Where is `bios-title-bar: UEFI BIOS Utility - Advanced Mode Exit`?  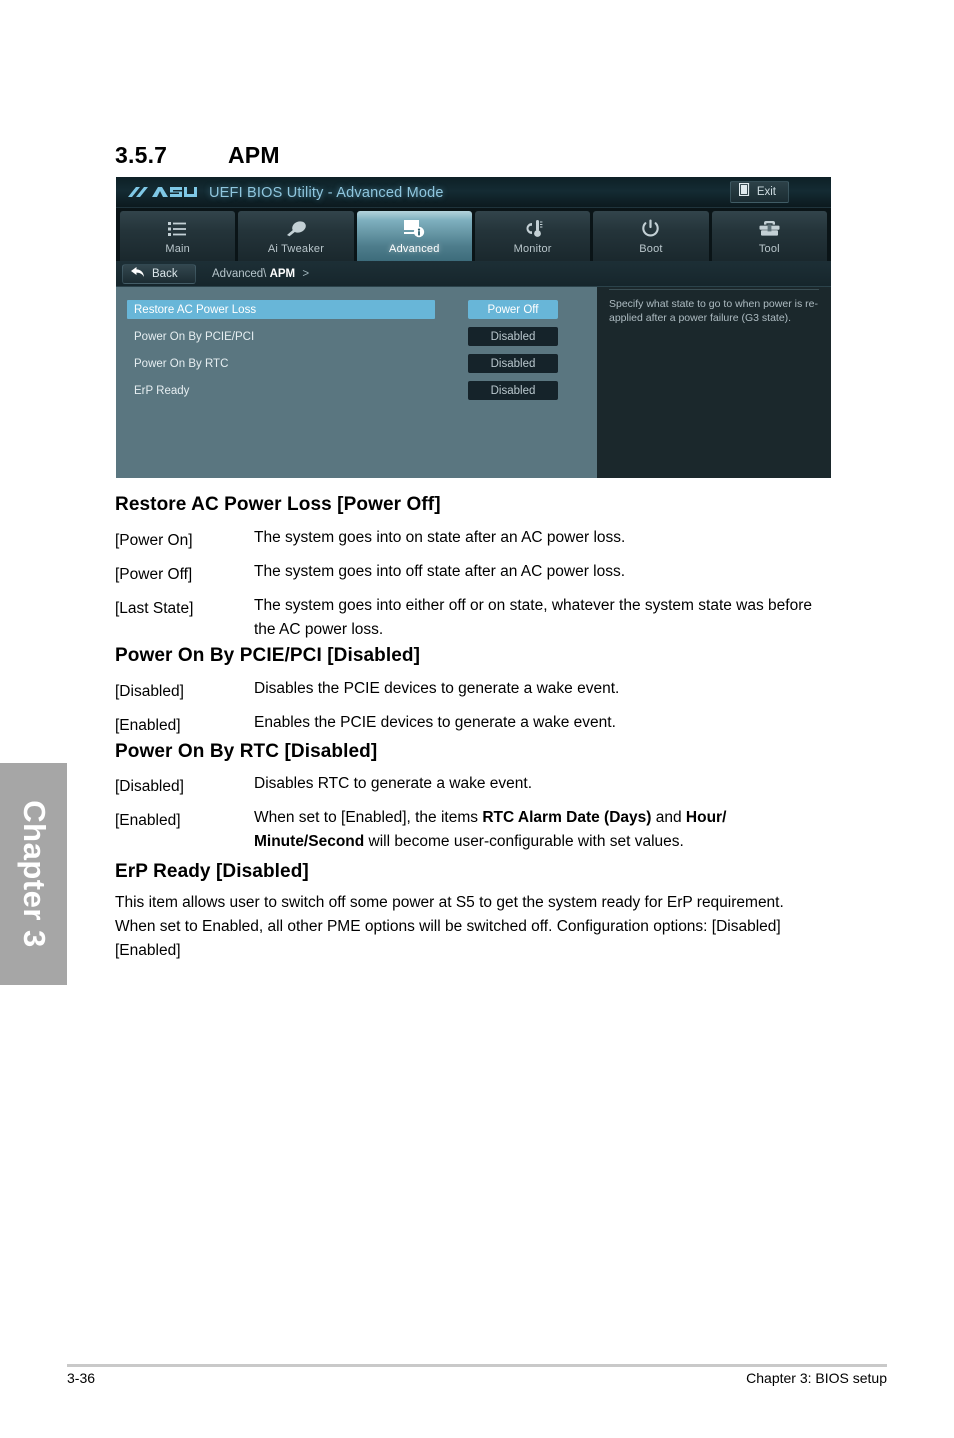 bios-title-bar: UEFI BIOS Utility - Advanced Mode Exit is located at coordinates (473, 192).